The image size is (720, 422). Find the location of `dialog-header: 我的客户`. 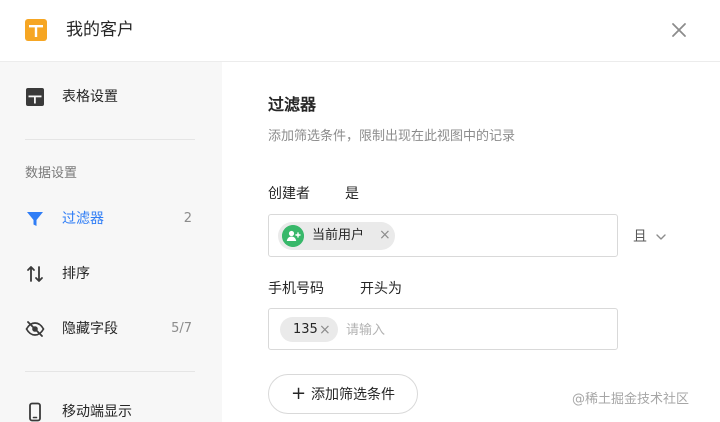

dialog-header: 我的客户 is located at coordinates (360, 31).